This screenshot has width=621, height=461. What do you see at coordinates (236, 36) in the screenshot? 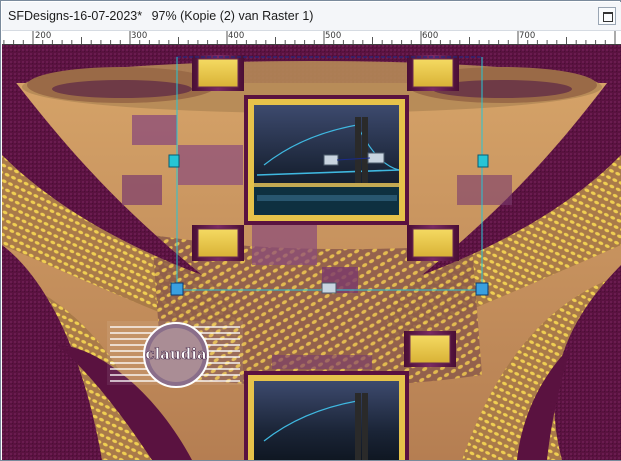
I see `ruler-label: 400` at bounding box center [236, 36].